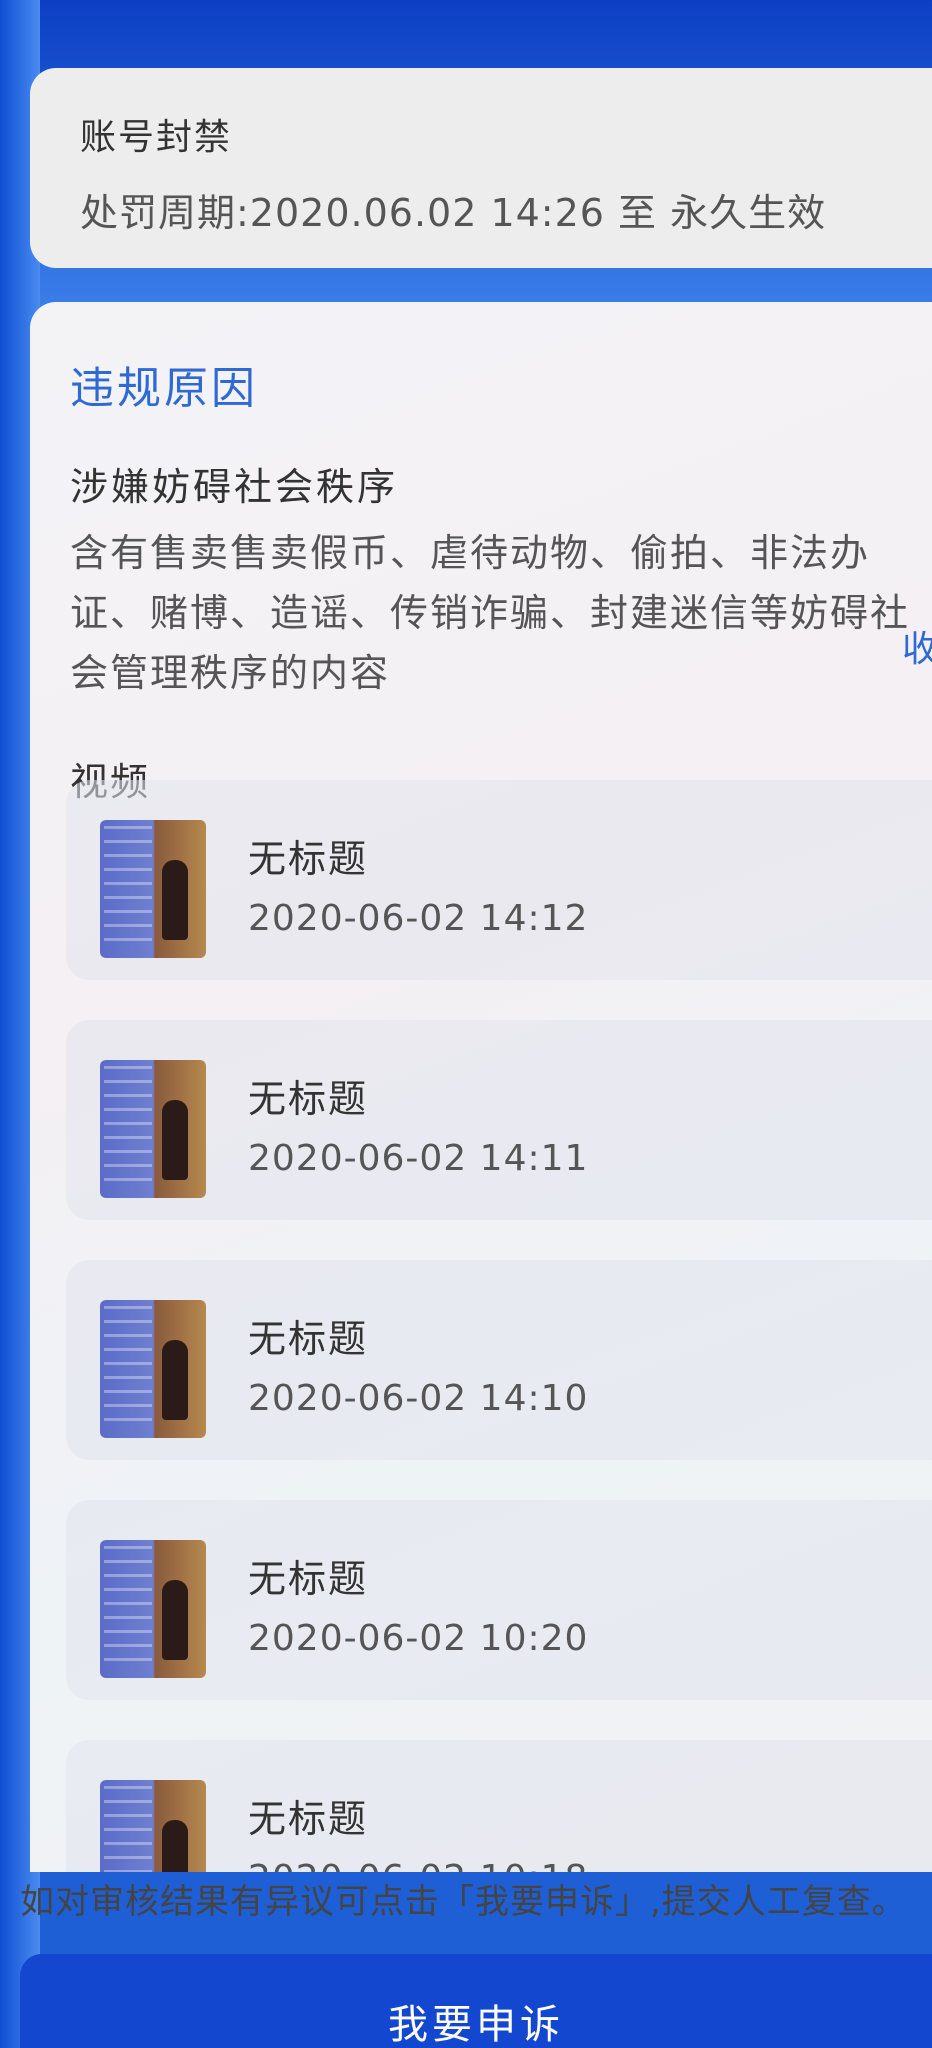 This screenshot has width=932, height=2048. Describe the element at coordinates (481, 168) in the screenshot. I see `ban-card: 账号封禁 处罚周期:2020.06.02 14:26 至 永久生效` at that location.